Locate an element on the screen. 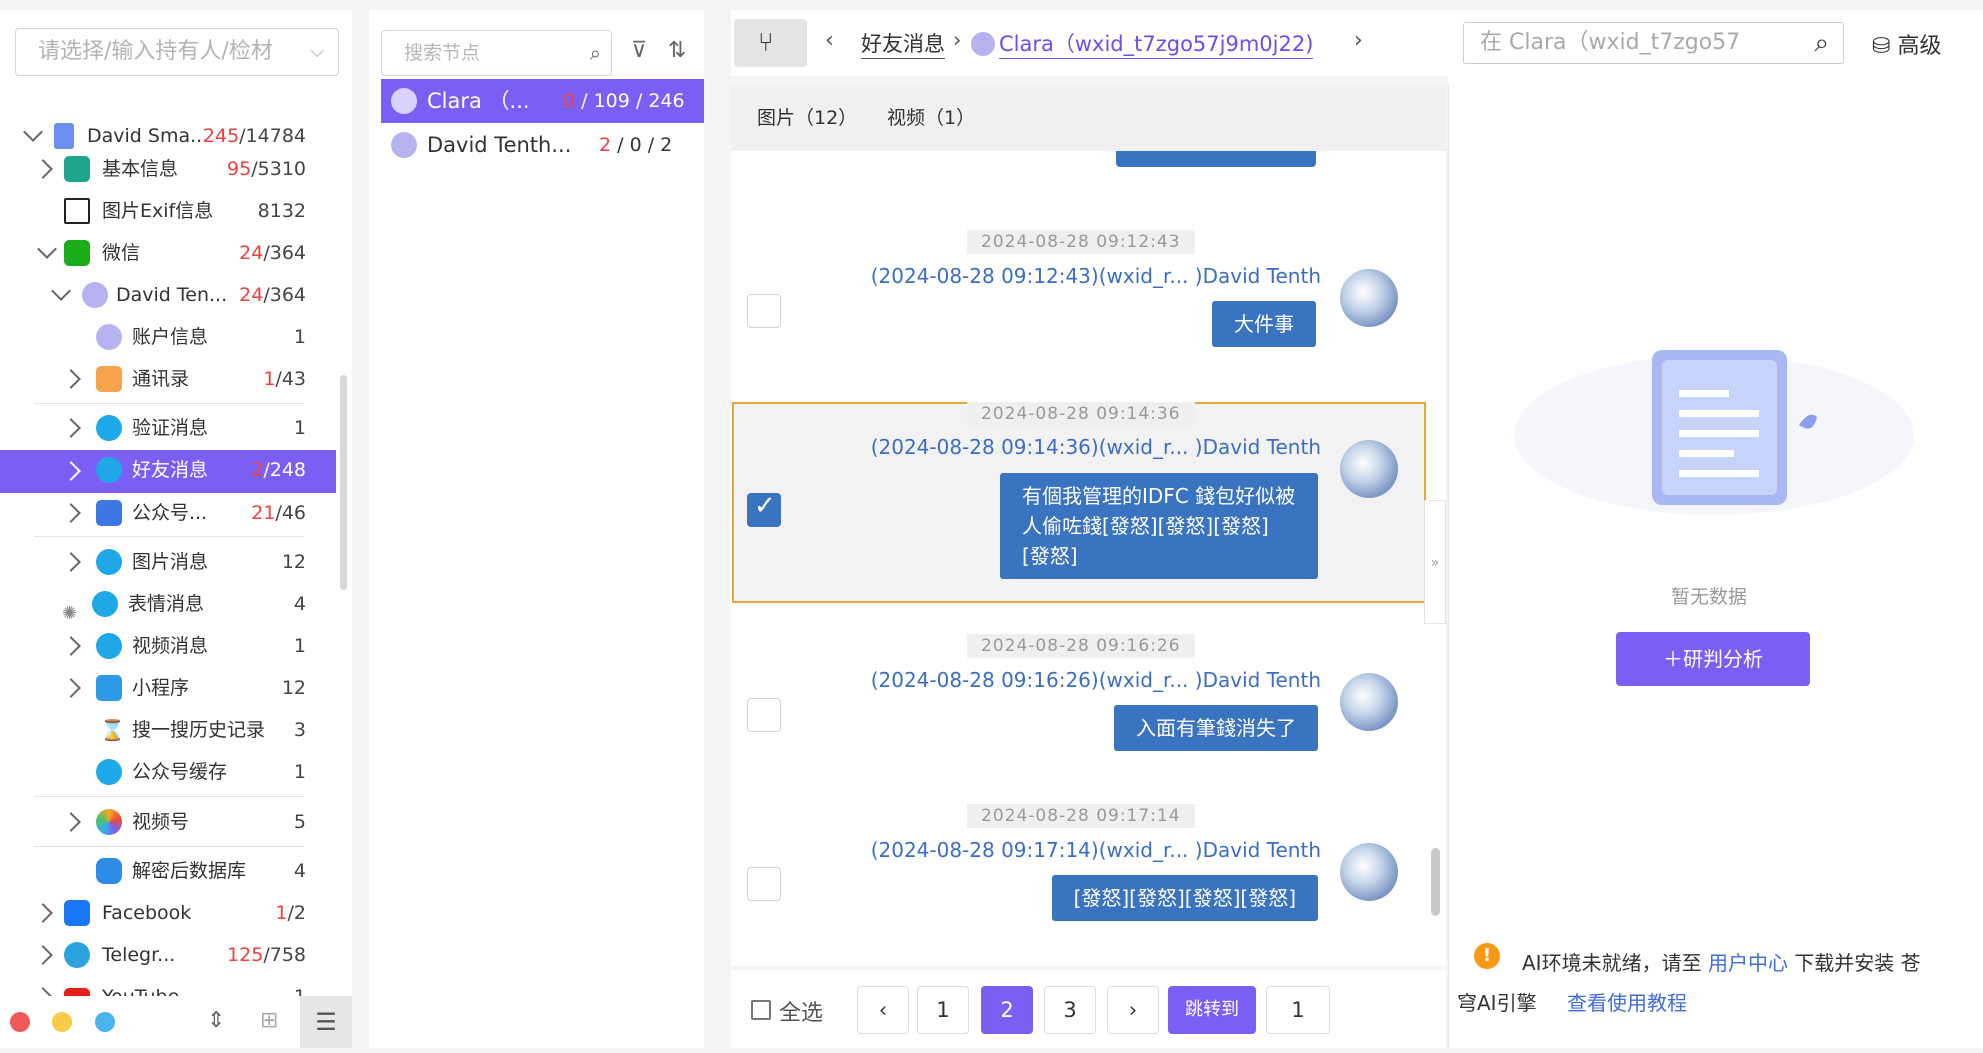 The image size is (1983, 1053). prev-page-button: ‹ is located at coordinates (883, 1010).